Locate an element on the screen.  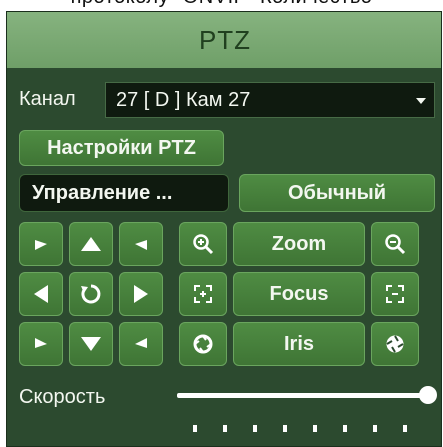
arrow-down-icon is located at coordinates (91, 344).